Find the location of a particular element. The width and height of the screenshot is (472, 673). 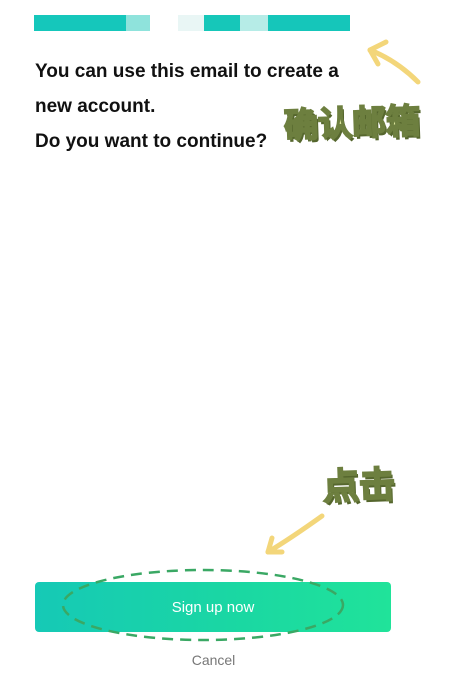

cancel-link: Cancel is located at coordinates (213, 660).